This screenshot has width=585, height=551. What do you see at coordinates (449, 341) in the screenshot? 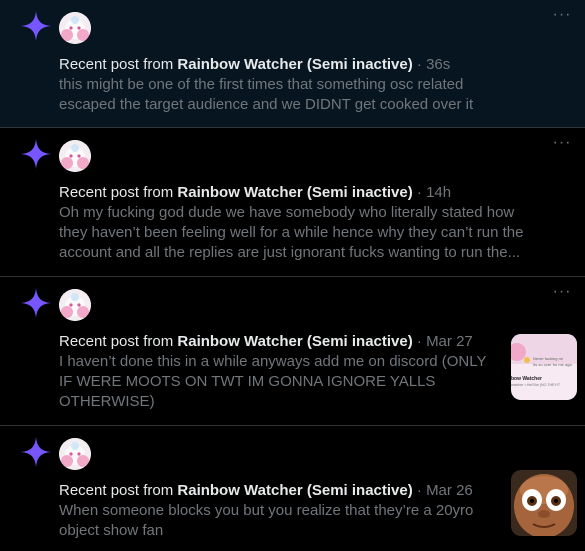
I see `timestamp: Mar 27` at bounding box center [449, 341].